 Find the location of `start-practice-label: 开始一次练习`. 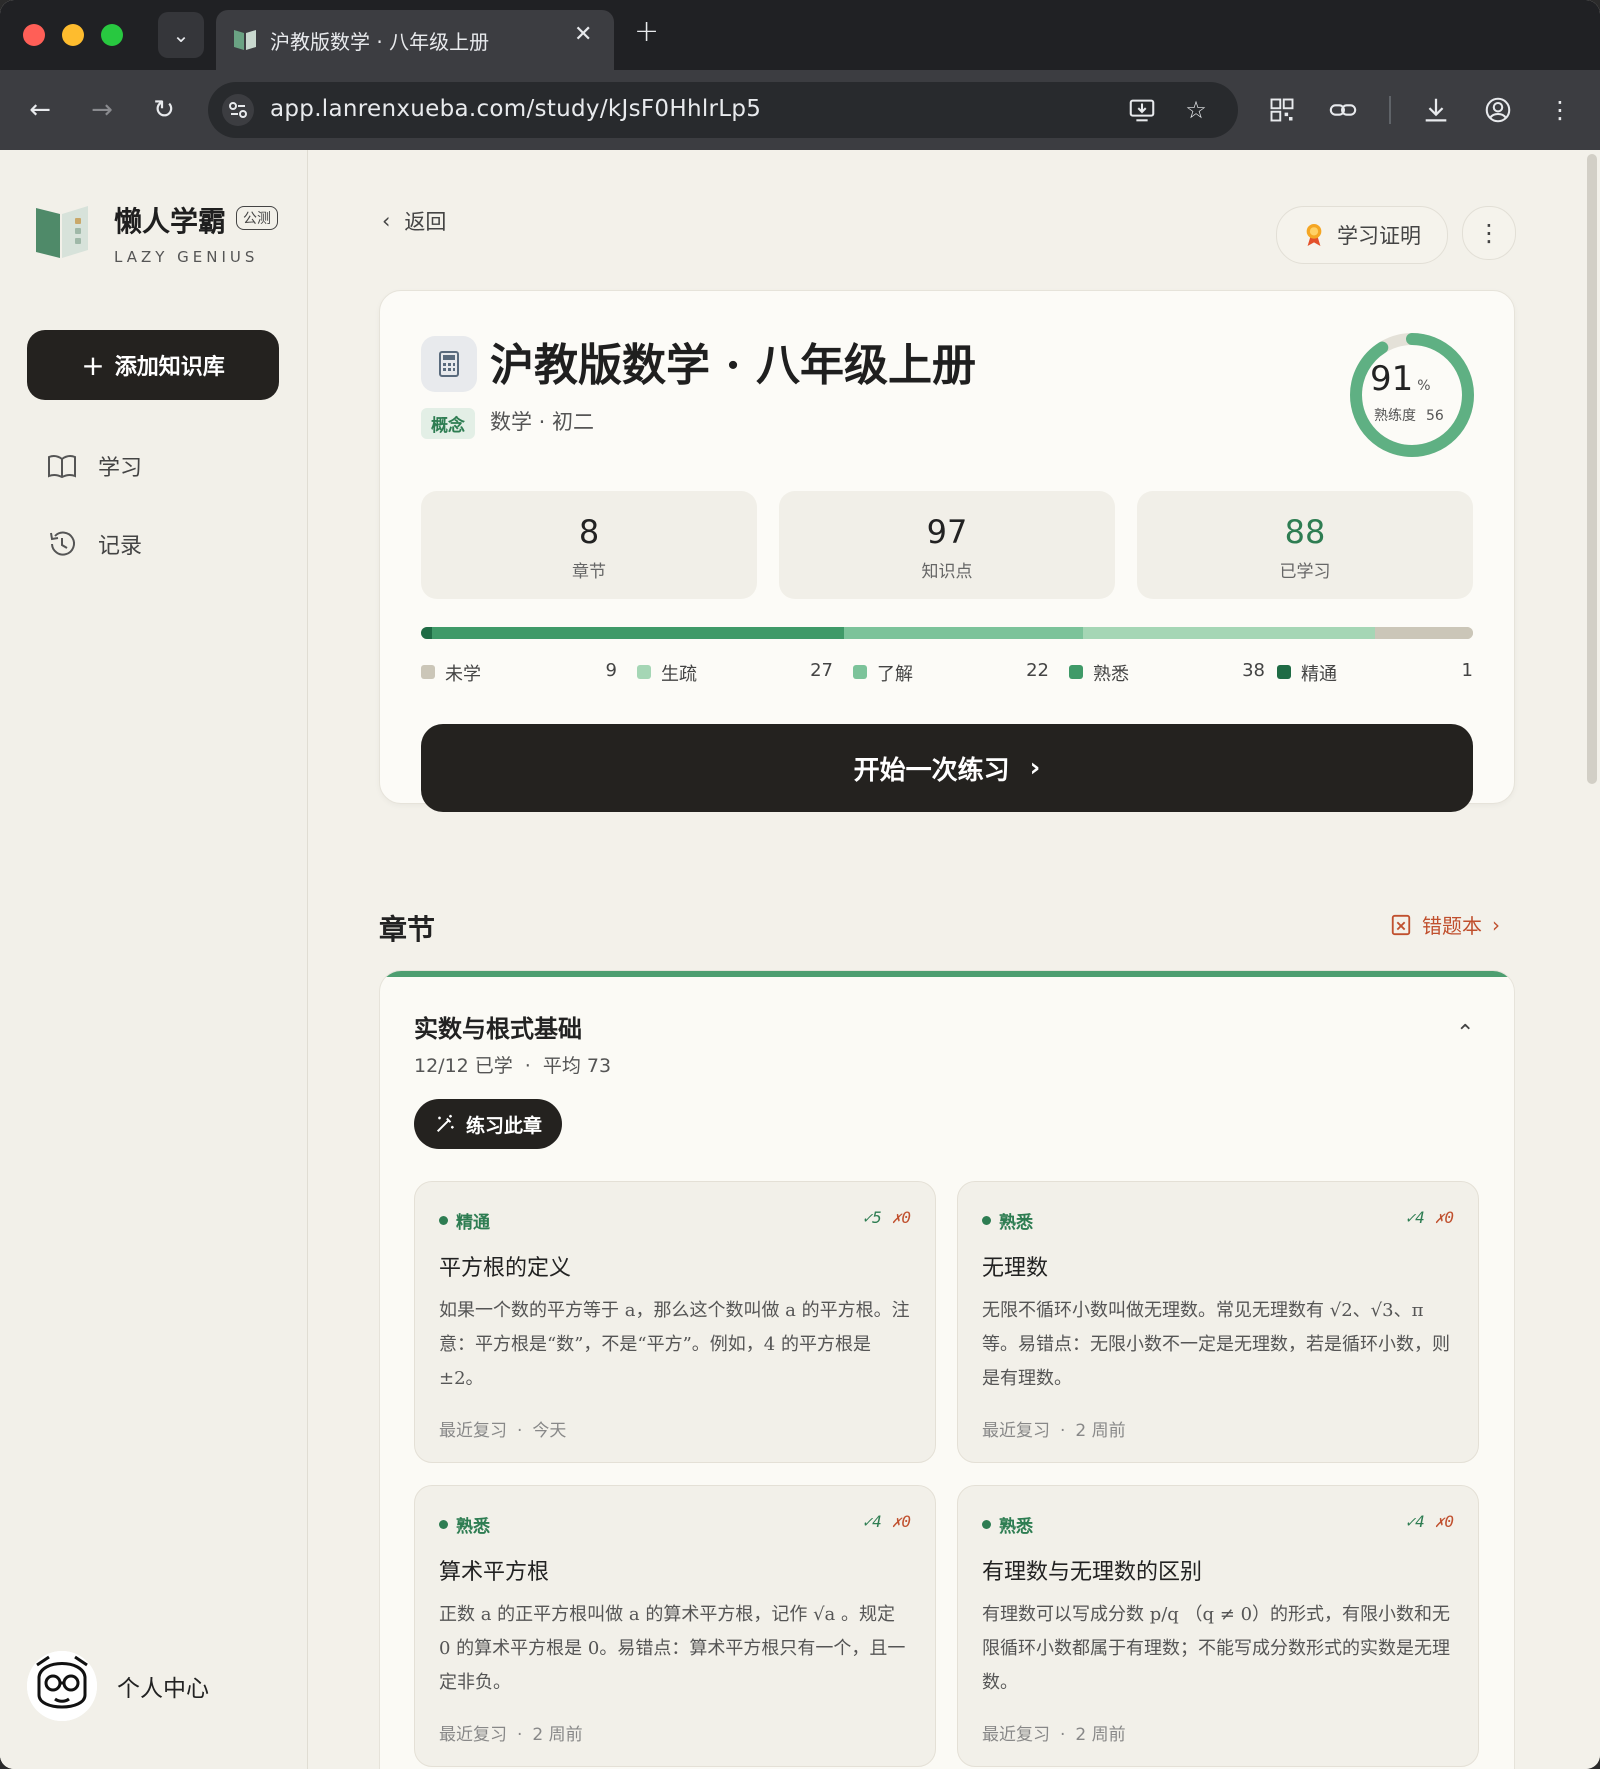

start-practice-label: 开始一次练习 is located at coordinates (931, 770).